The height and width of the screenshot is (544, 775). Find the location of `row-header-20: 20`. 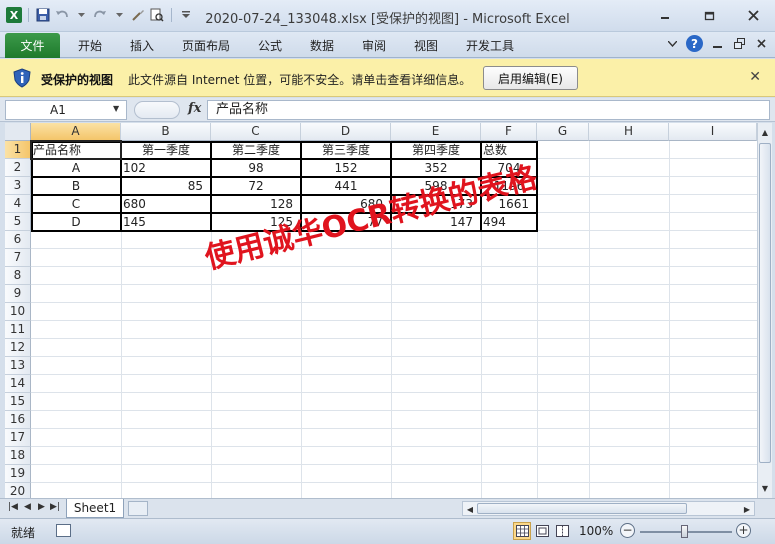

row-header-20: 20 is located at coordinates (18, 490).